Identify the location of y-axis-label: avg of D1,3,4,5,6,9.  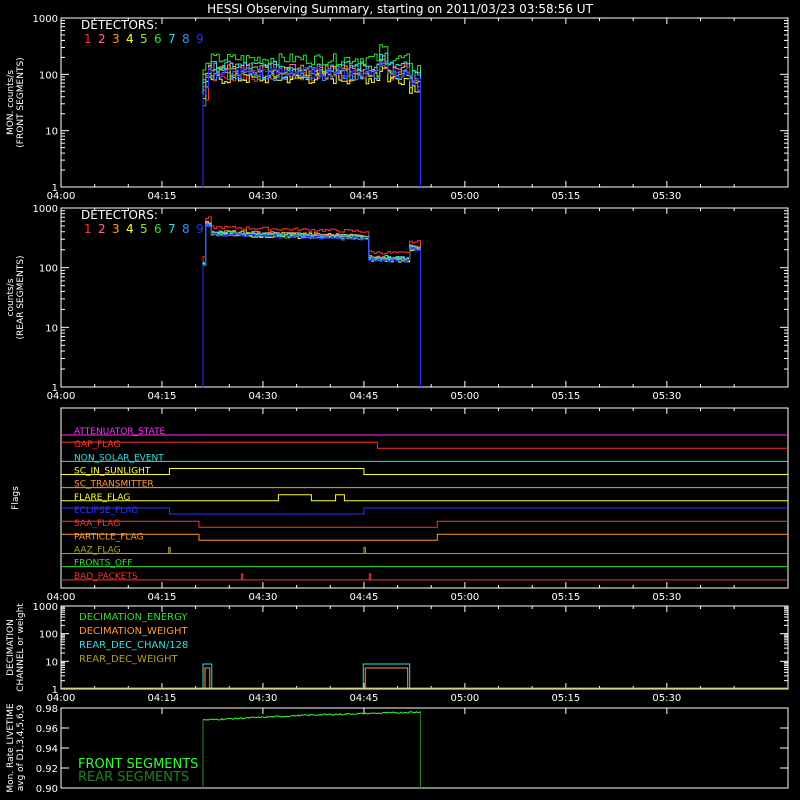
(21, 747).